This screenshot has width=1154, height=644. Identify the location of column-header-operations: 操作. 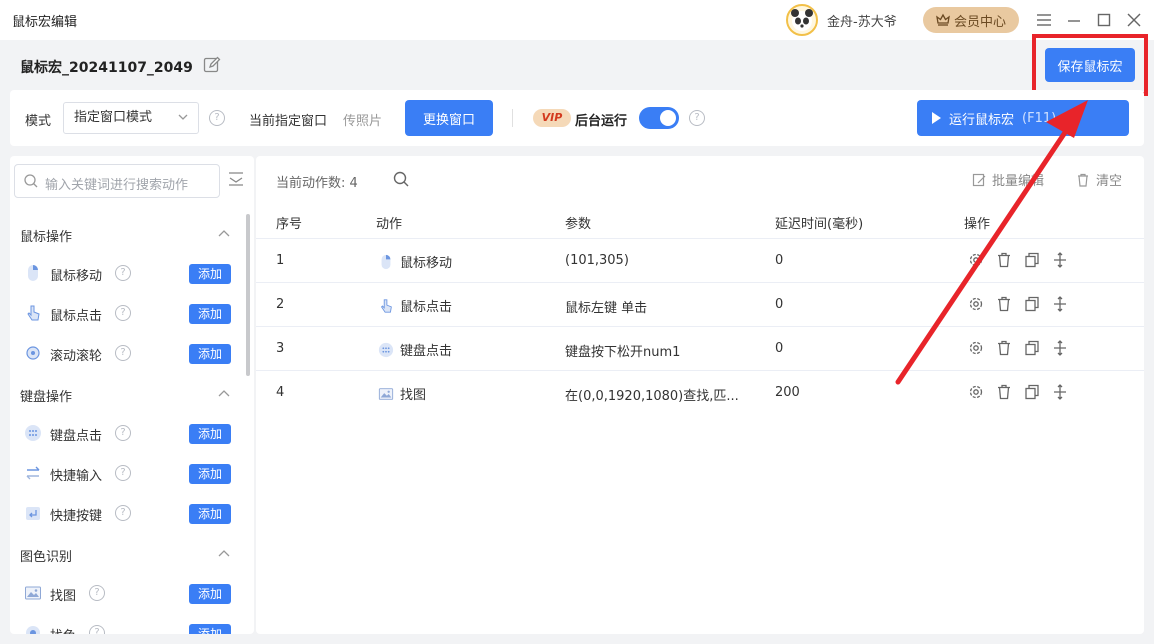
(977, 224).